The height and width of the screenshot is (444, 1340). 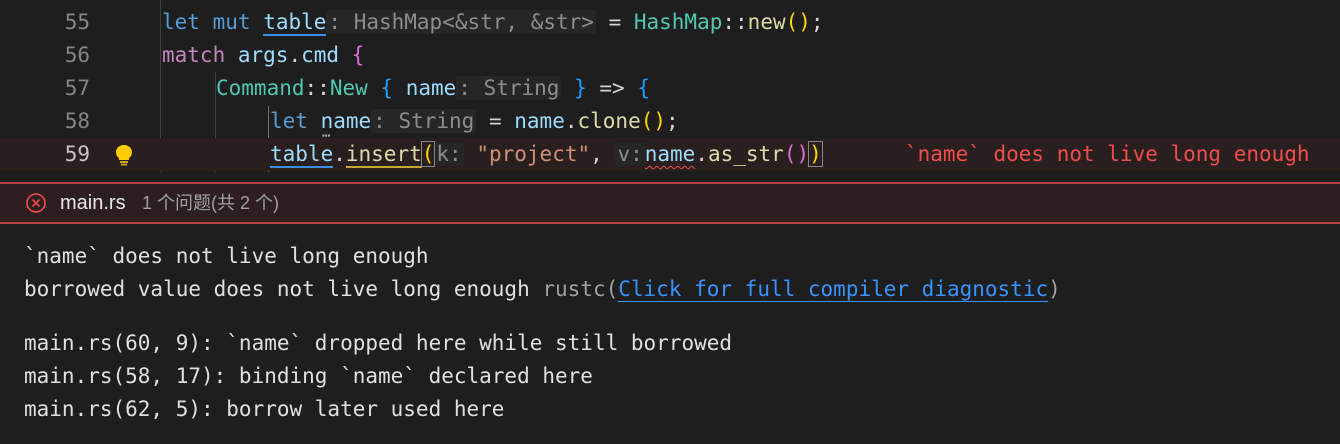 What do you see at coordinates (77, 22) in the screenshot?
I see `line-number: 55` at bounding box center [77, 22].